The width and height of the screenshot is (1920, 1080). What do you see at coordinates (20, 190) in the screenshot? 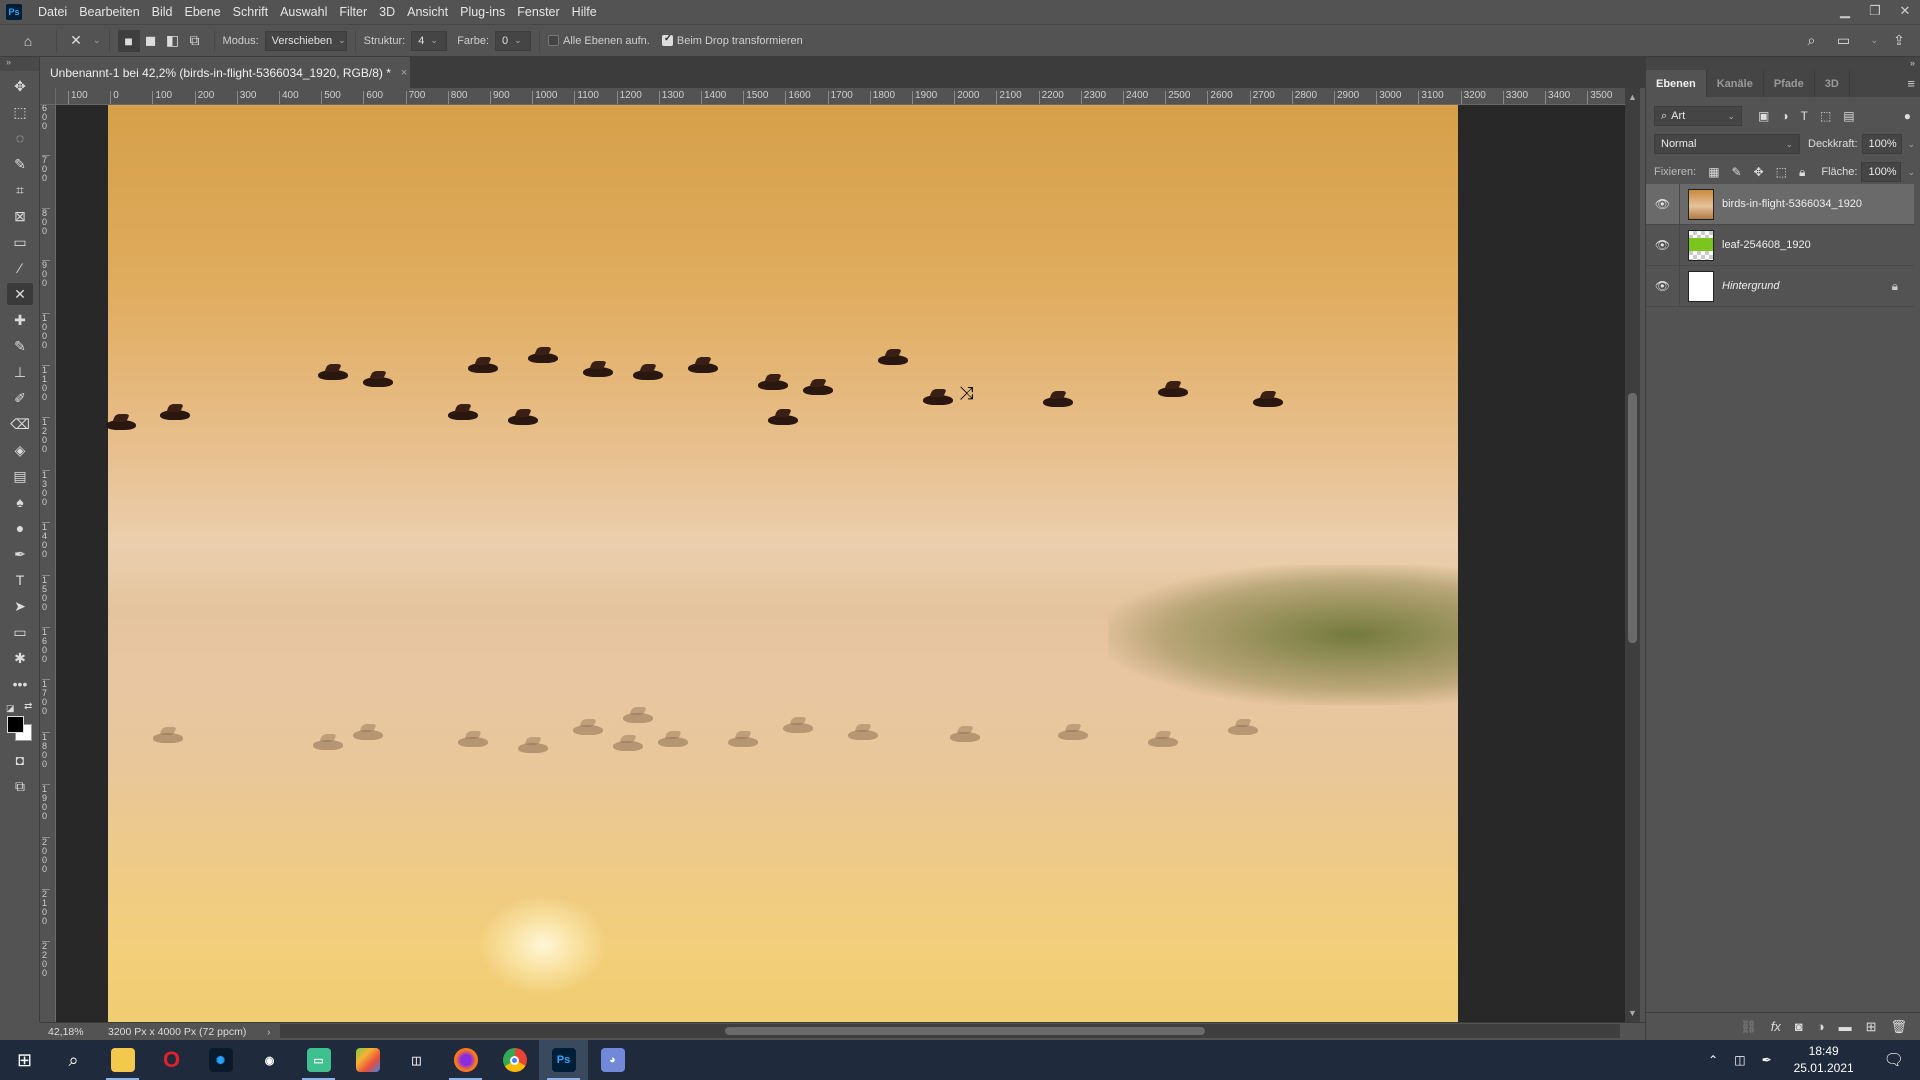
I see `tool-crop: ⌗` at bounding box center [20, 190].